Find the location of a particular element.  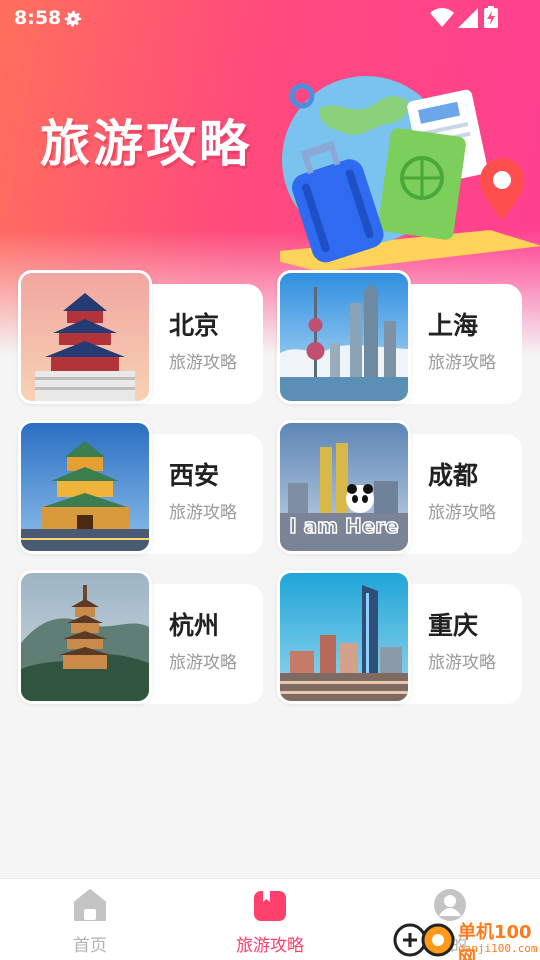

city-name: 北京 is located at coordinates (194, 325).